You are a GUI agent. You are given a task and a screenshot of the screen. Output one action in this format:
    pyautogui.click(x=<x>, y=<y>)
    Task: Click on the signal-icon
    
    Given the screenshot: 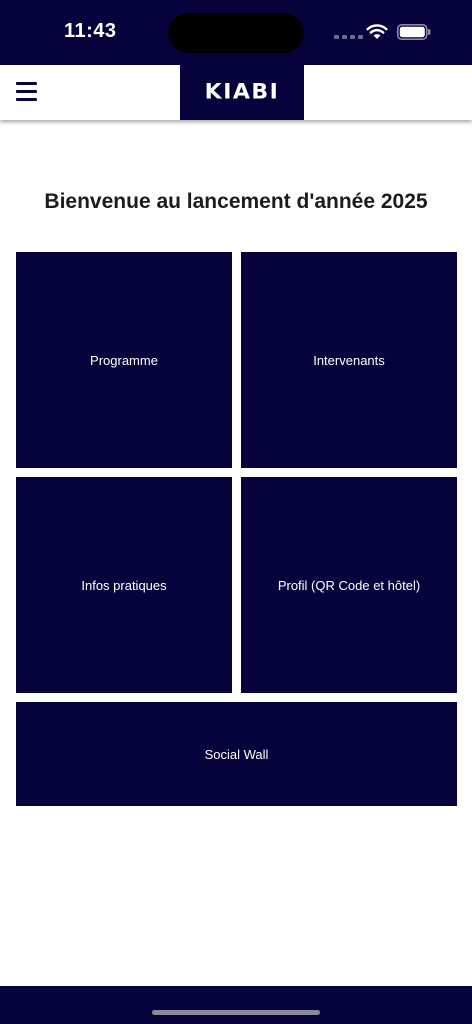 What is the action you would take?
    pyautogui.click(x=348, y=37)
    